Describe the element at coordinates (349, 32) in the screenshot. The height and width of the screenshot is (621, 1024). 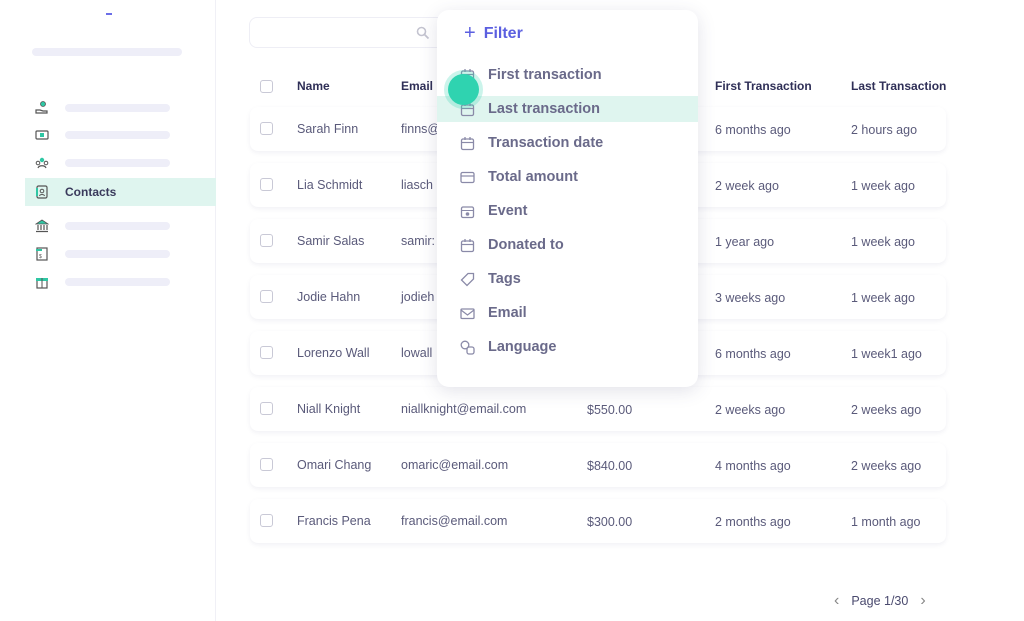
I see `search-input` at that location.